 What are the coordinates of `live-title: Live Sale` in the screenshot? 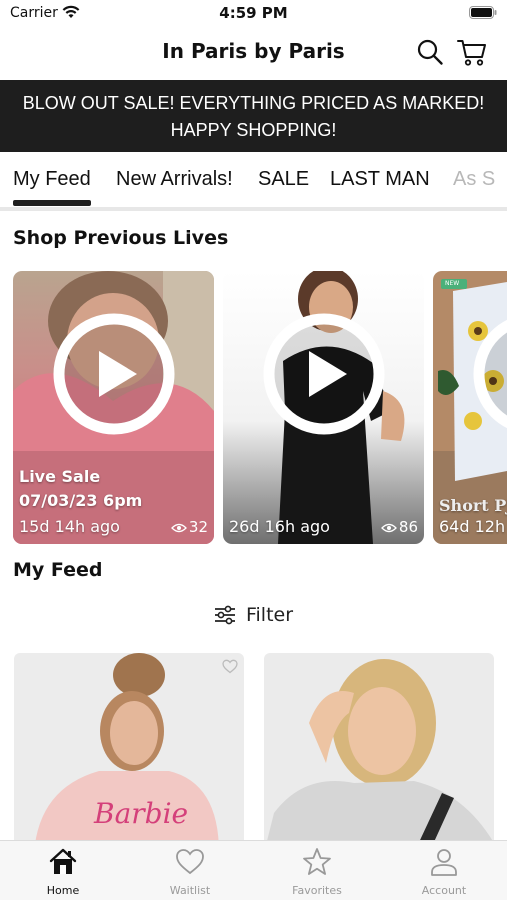 It's located at (60, 476).